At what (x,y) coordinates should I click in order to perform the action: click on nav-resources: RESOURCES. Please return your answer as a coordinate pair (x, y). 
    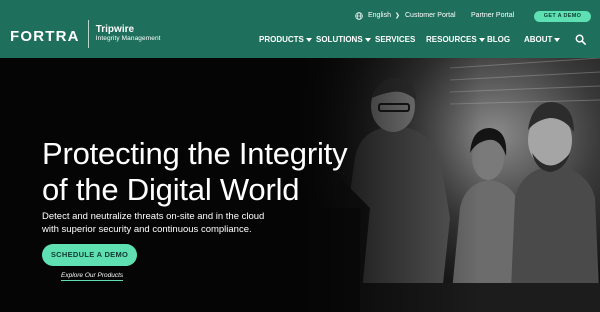
    Looking at the image, I should click on (455, 39).